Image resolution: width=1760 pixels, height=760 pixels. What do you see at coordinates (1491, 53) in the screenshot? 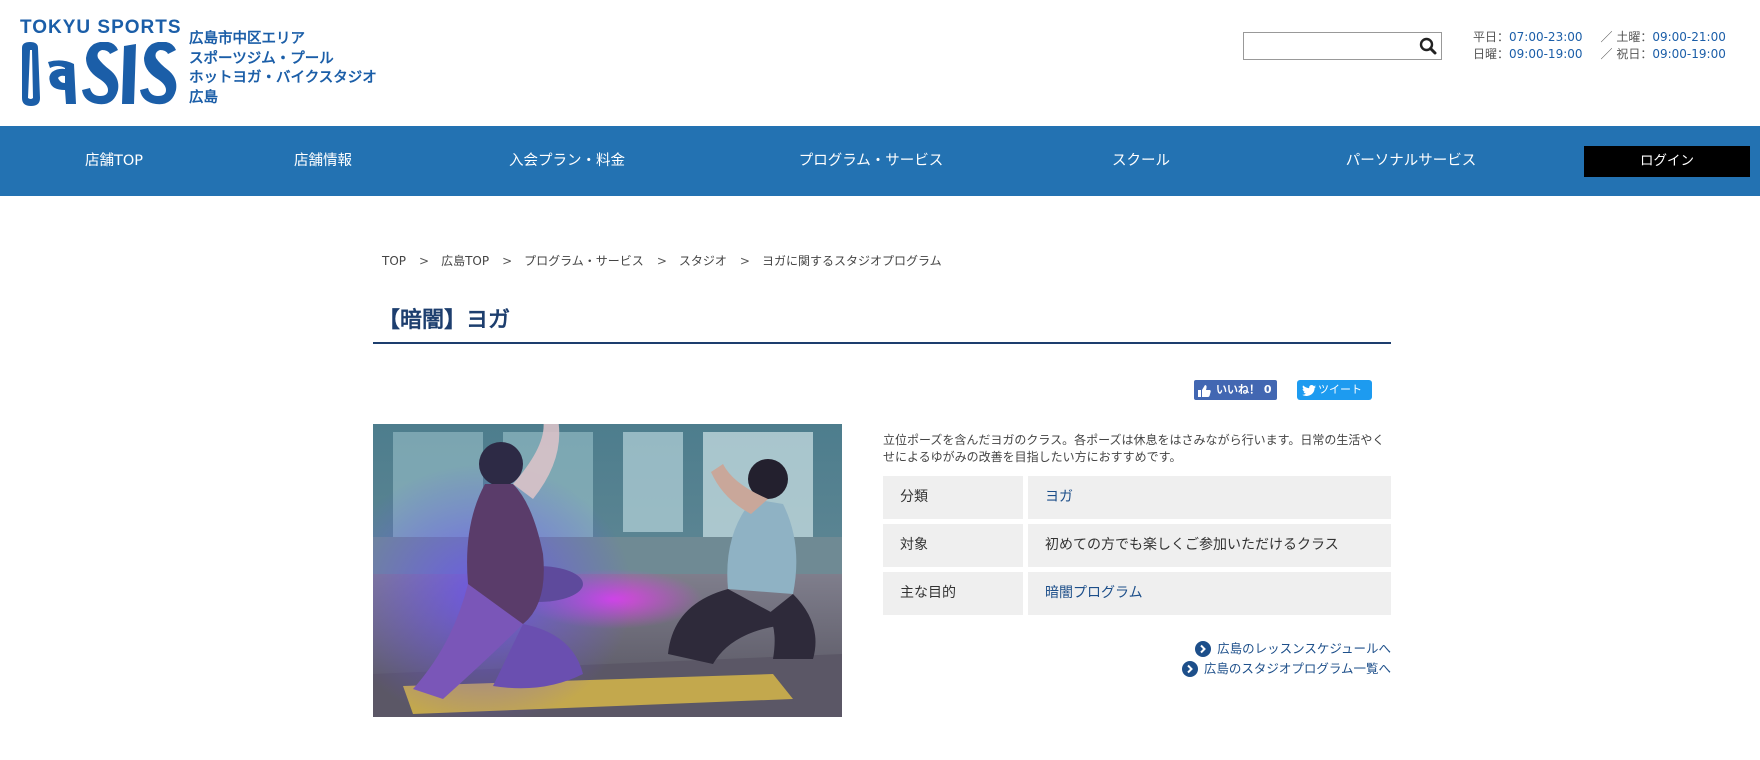
I see `sunday-label: 日曜：` at bounding box center [1491, 53].